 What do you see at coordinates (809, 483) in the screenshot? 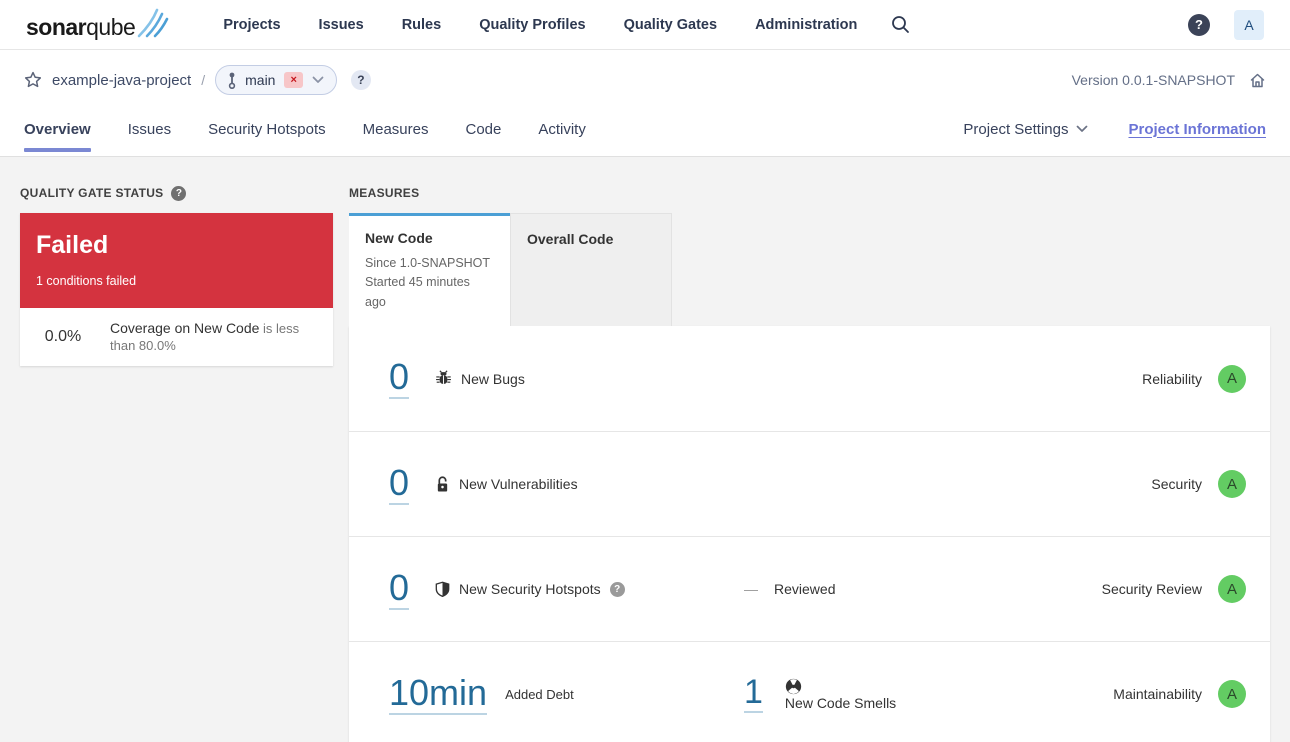
I see `measure-row-vulnerabilities: 0 New Vulnerabilities Security A` at bounding box center [809, 483].